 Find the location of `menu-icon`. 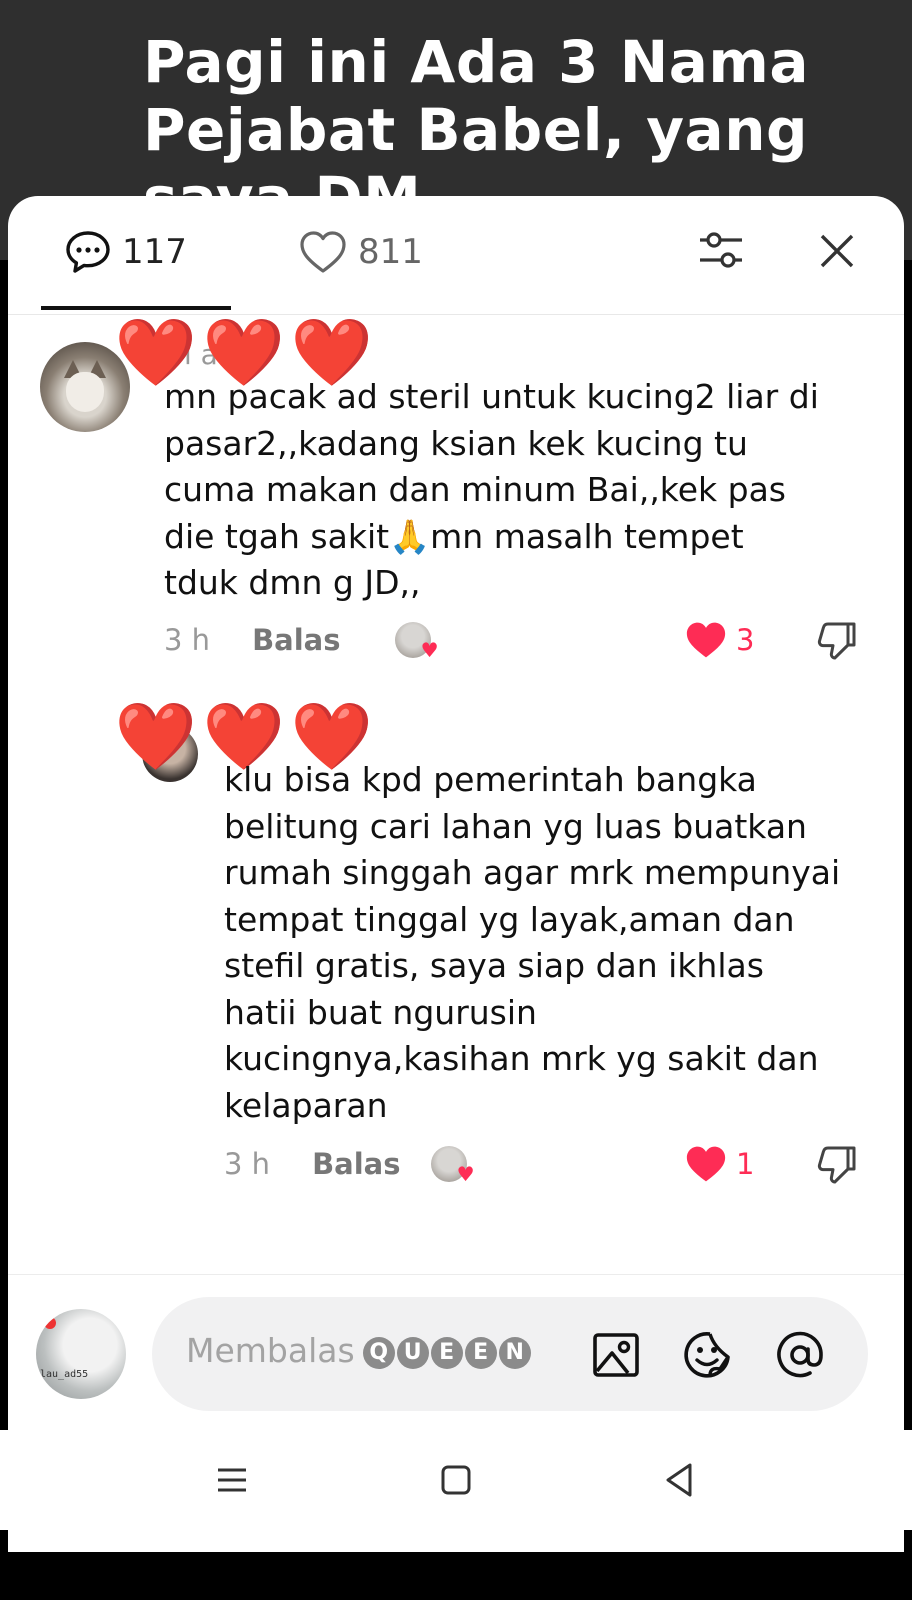

menu-icon is located at coordinates (232, 1480).